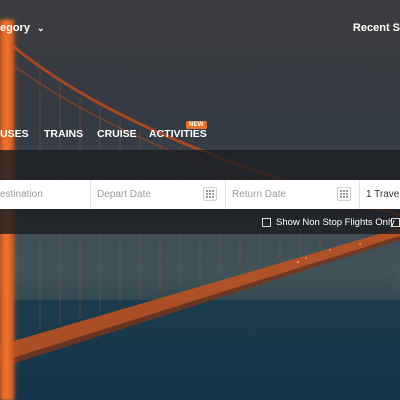  What do you see at coordinates (45, 194) in the screenshot?
I see `destination-field: estination` at bounding box center [45, 194].